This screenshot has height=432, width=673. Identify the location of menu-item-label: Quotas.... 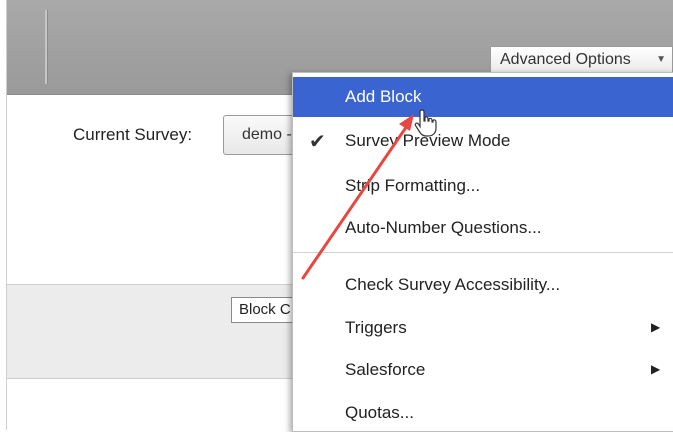
(379, 412).